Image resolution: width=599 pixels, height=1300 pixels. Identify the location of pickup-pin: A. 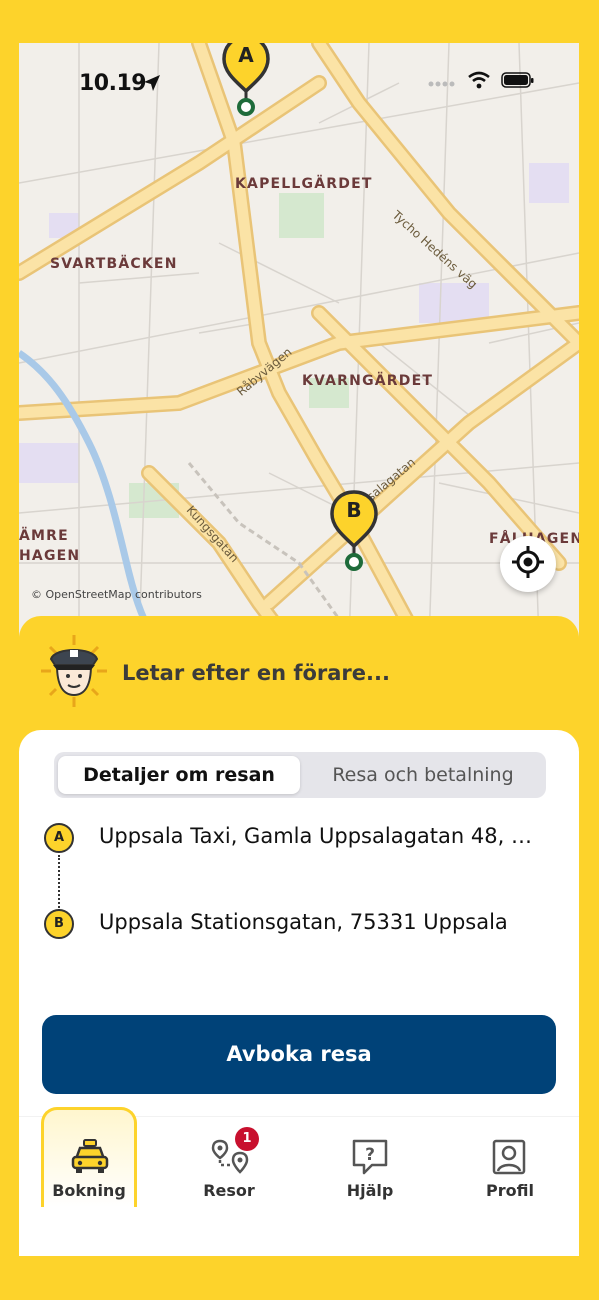
(246, 82).